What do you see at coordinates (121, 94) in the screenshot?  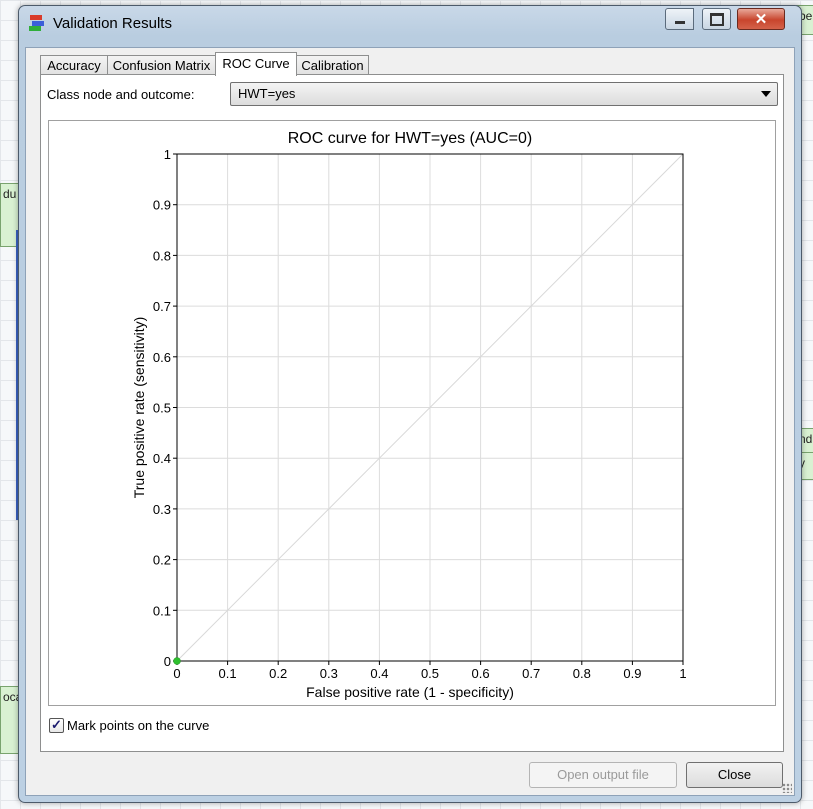 I see `class-node-label: Class node and outcome:` at bounding box center [121, 94].